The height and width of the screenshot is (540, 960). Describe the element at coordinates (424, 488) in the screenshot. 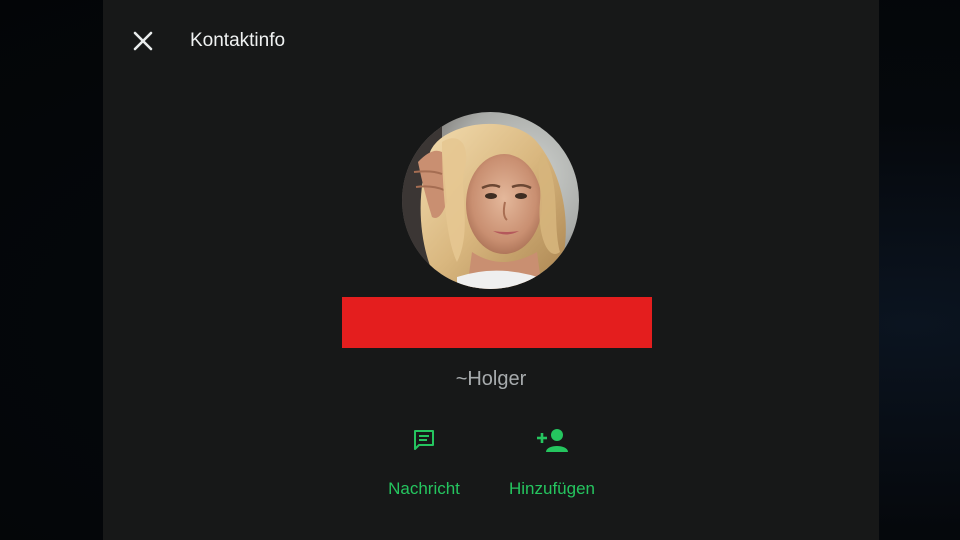

I see `message-button-label: Nachricht` at that location.